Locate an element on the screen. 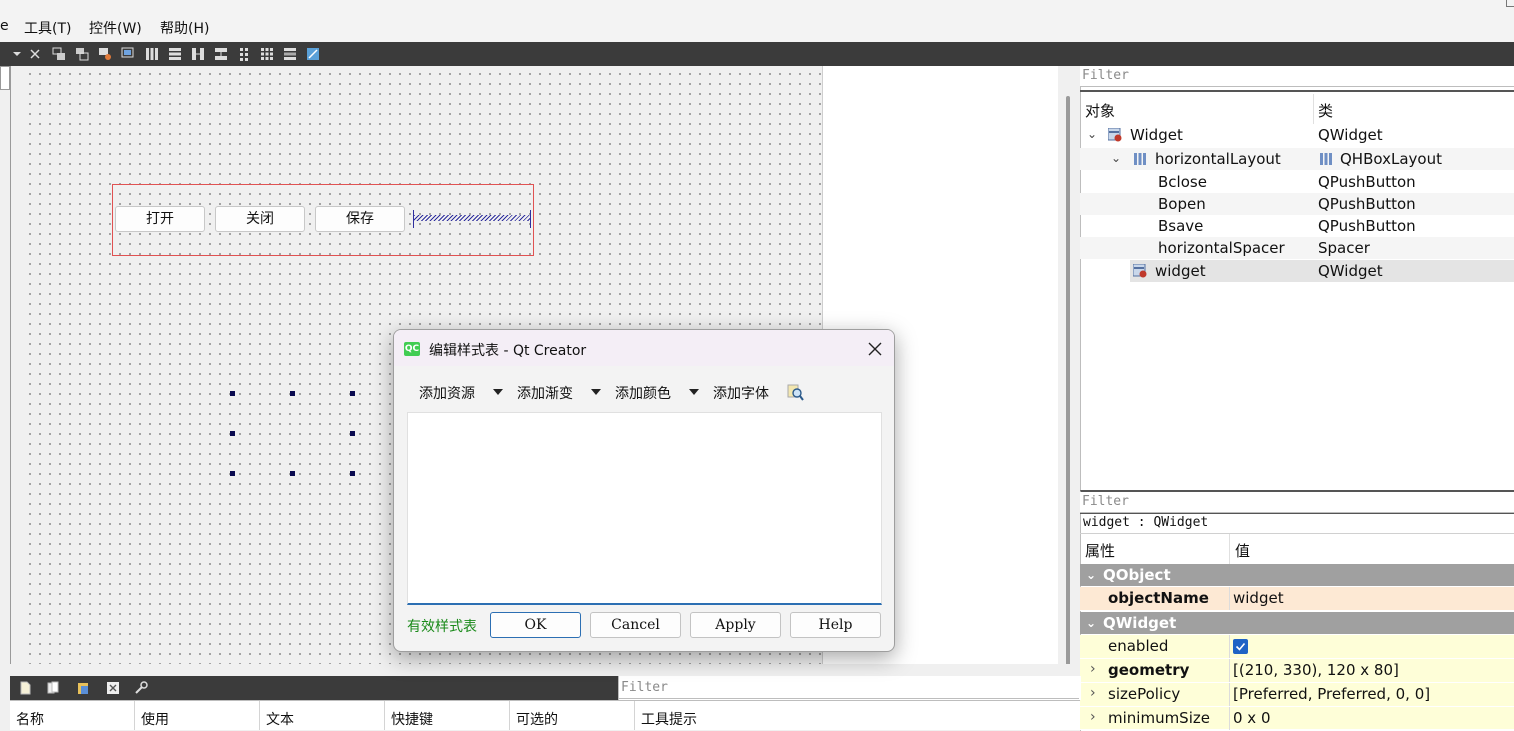 This screenshot has height=731, width=1514. menu-file-partial: e is located at coordinates (4, 26).